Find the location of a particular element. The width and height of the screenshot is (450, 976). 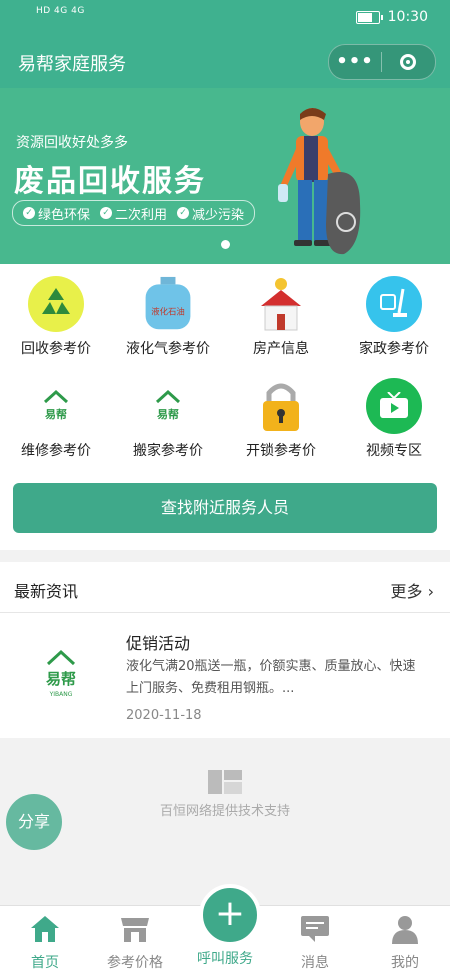

gas-tank-icon: 液化石油 is located at coordinates (168, 304).